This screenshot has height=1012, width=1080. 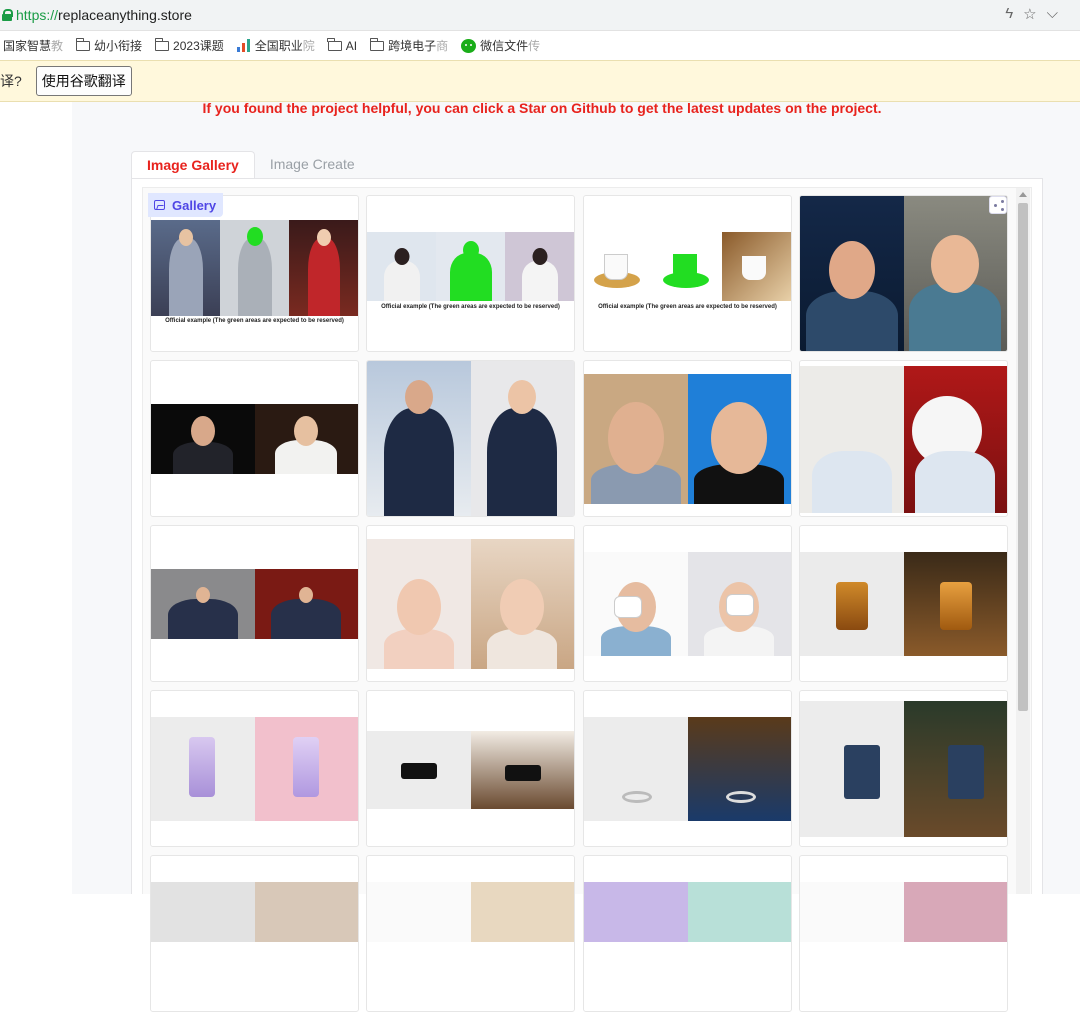 I want to click on tab-bar: Image Gallery Image Create, so click(x=250, y=165).